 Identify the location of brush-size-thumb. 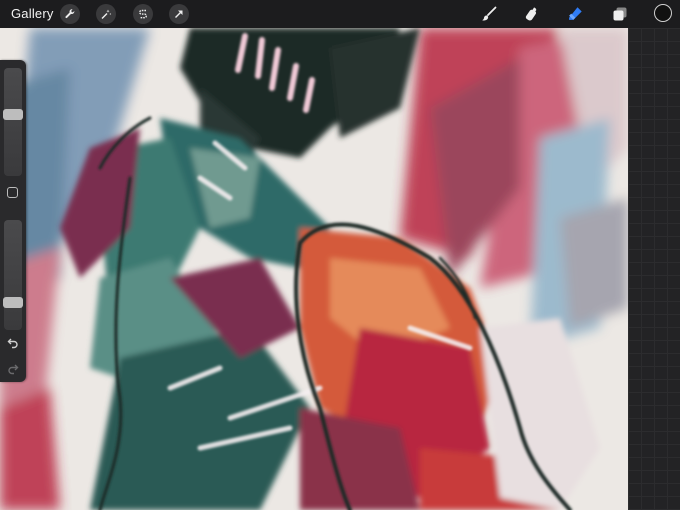
(13, 114).